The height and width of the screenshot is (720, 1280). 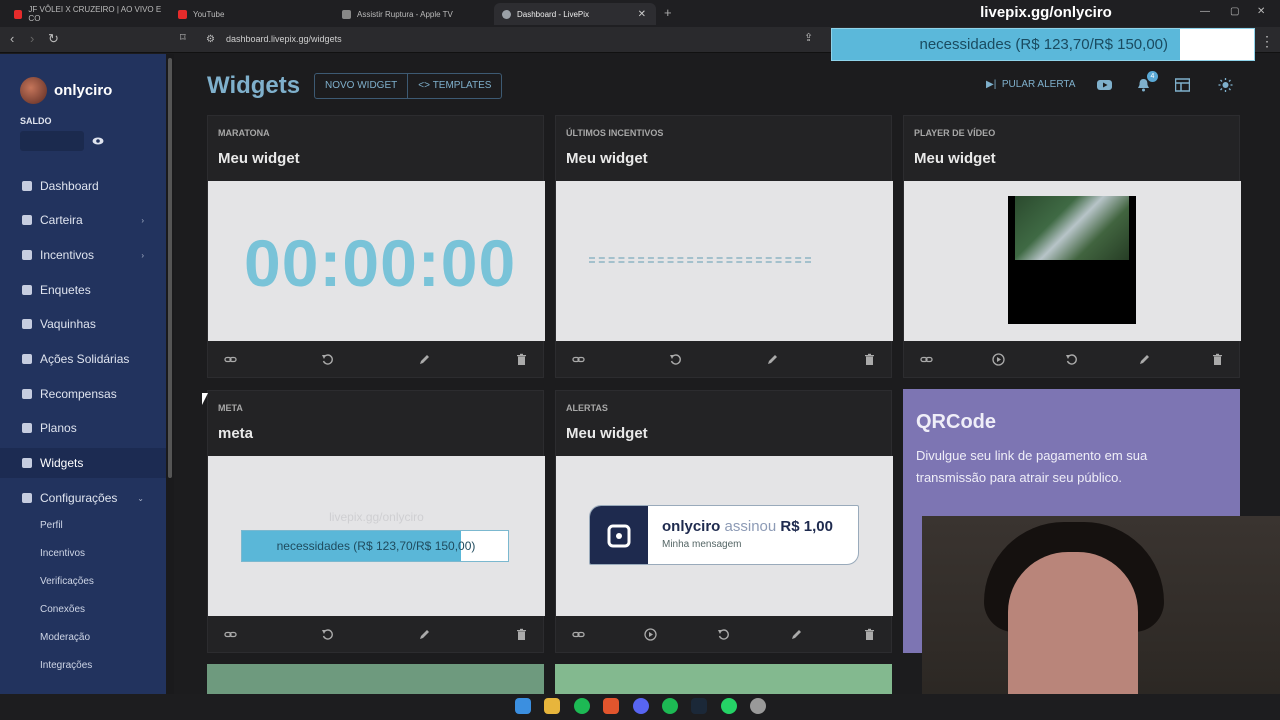 What do you see at coordinates (699, 706) in the screenshot?
I see `steam-icon` at bounding box center [699, 706].